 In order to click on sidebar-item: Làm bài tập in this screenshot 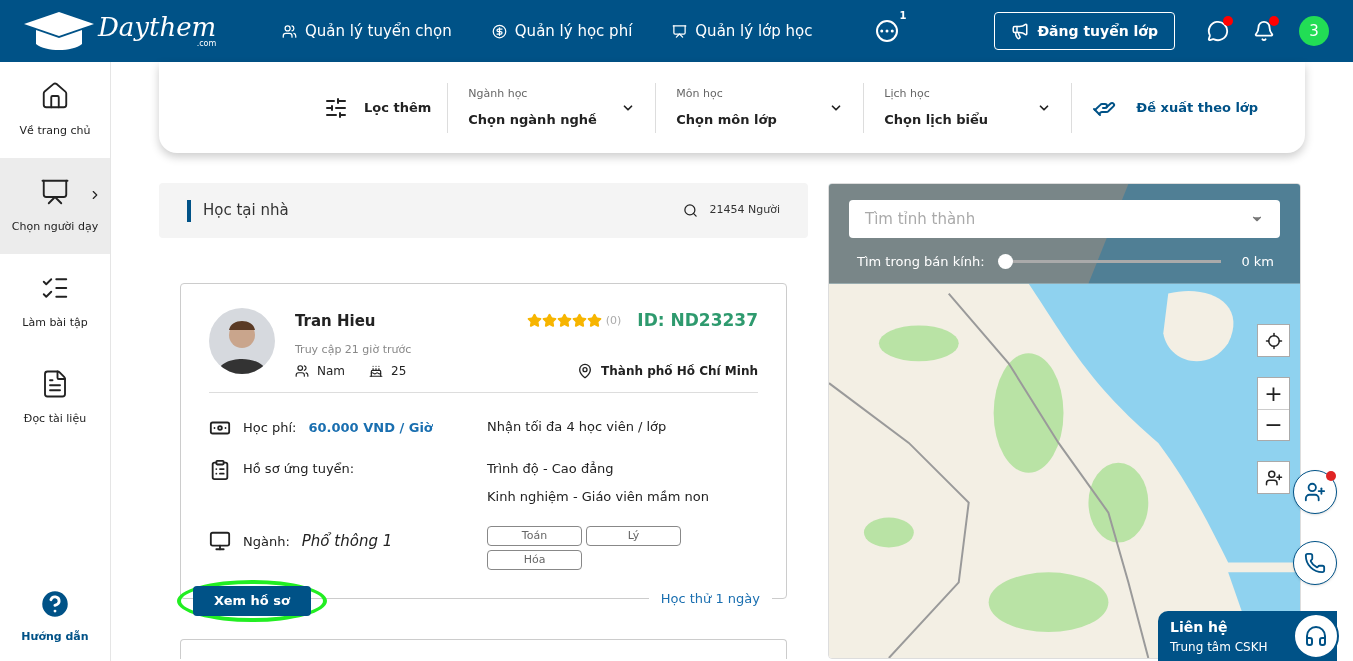, I will do `click(55, 302)`.